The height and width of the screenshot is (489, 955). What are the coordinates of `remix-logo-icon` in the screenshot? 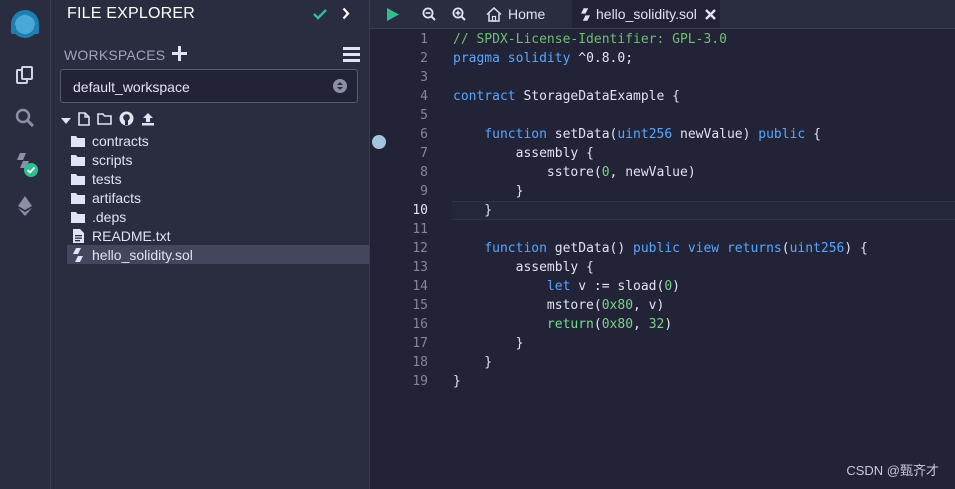 It's located at (25, 24).